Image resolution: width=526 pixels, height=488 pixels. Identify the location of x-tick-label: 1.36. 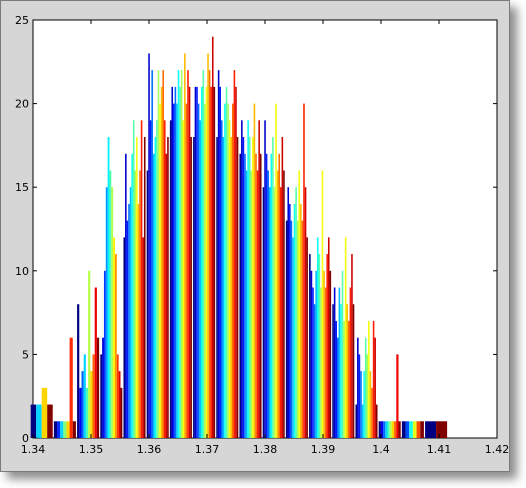
(149, 449).